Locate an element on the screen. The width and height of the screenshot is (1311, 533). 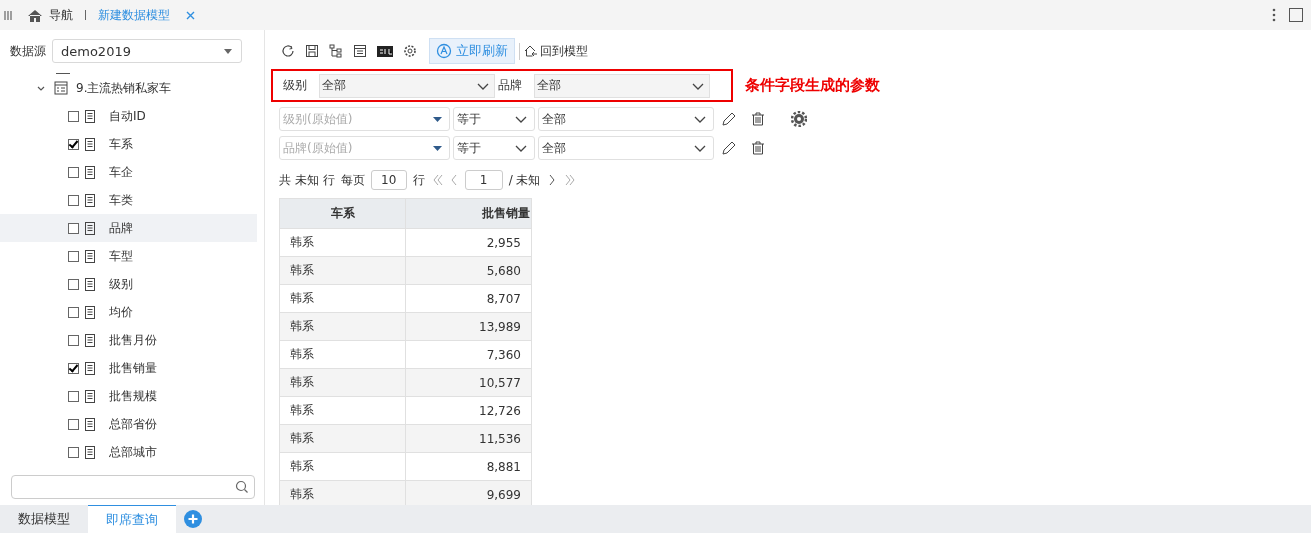
page-total: / 未知 is located at coordinates (524, 180).